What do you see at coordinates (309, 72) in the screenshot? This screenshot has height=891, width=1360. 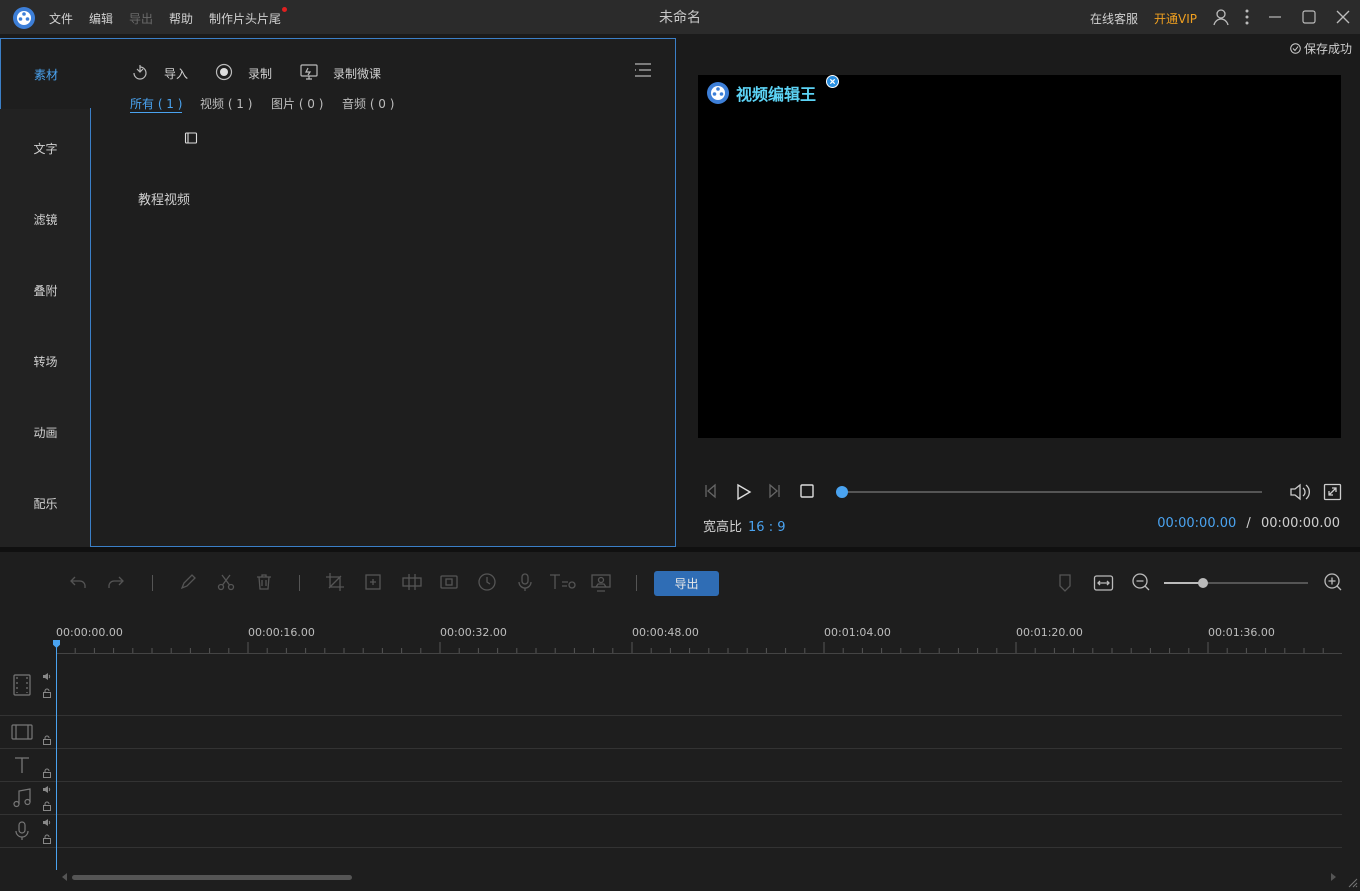 I see `screen-record-icon` at bounding box center [309, 72].